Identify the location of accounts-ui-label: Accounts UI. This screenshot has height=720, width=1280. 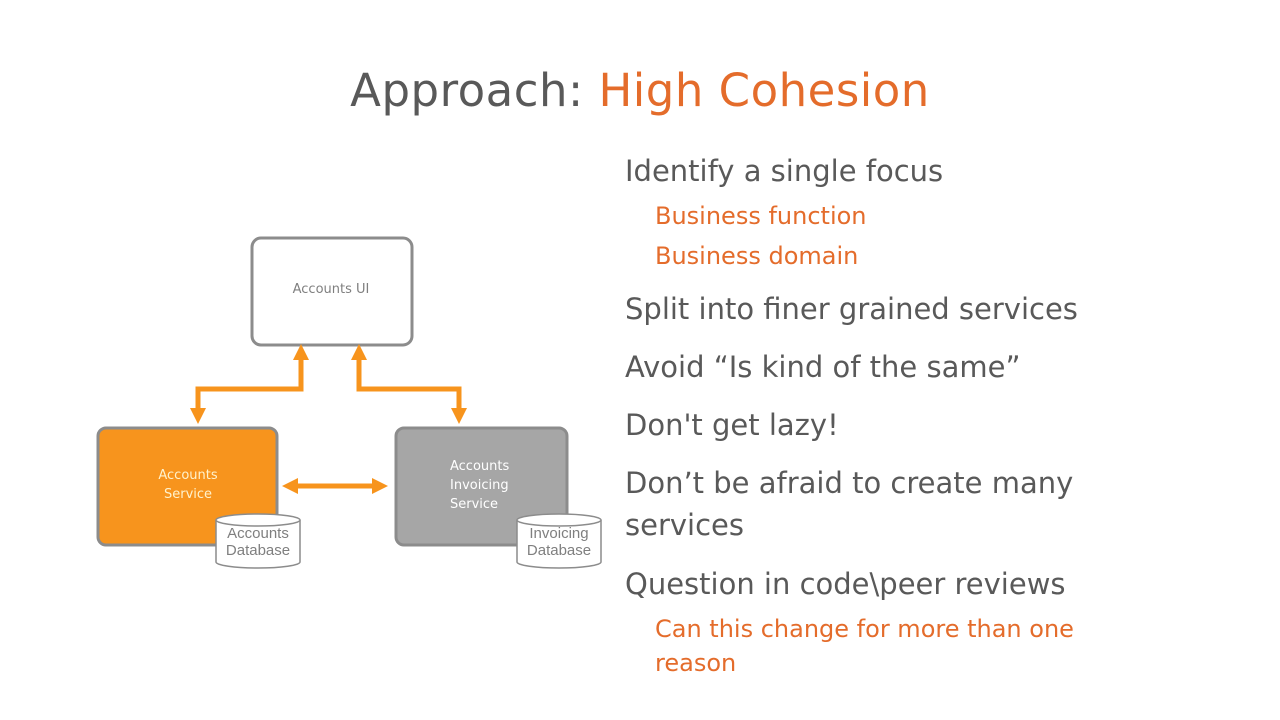
(331, 289).